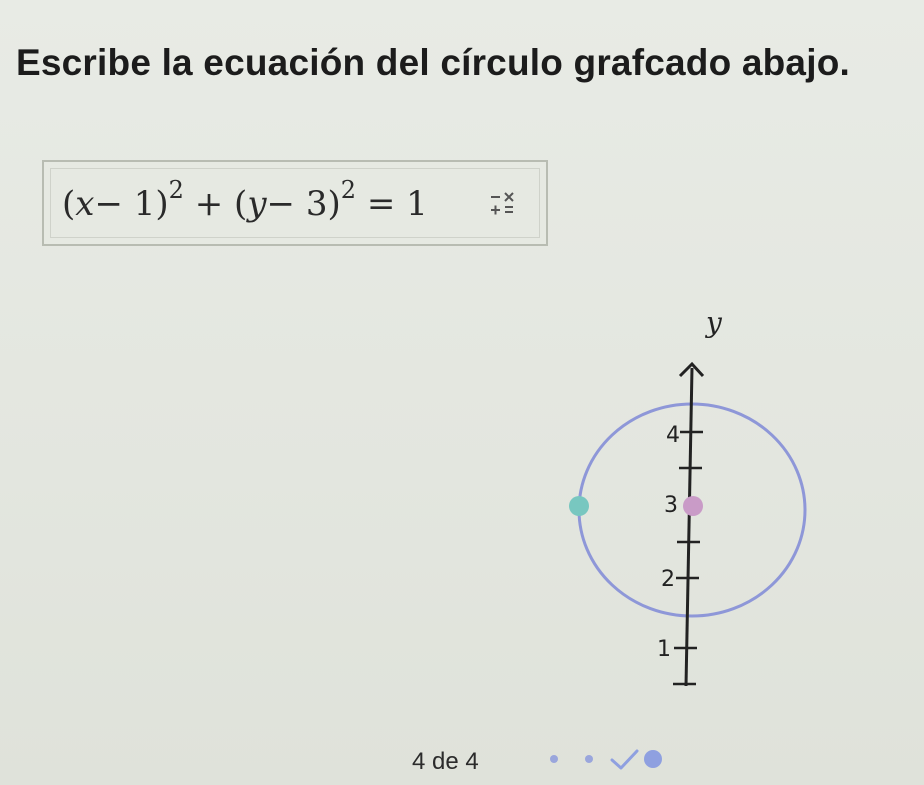 Image resolution: width=924 pixels, height=785 pixels. I want to click on answer-expression: (x− 1)2 + (y− 3)2 = 1, so click(245, 200).